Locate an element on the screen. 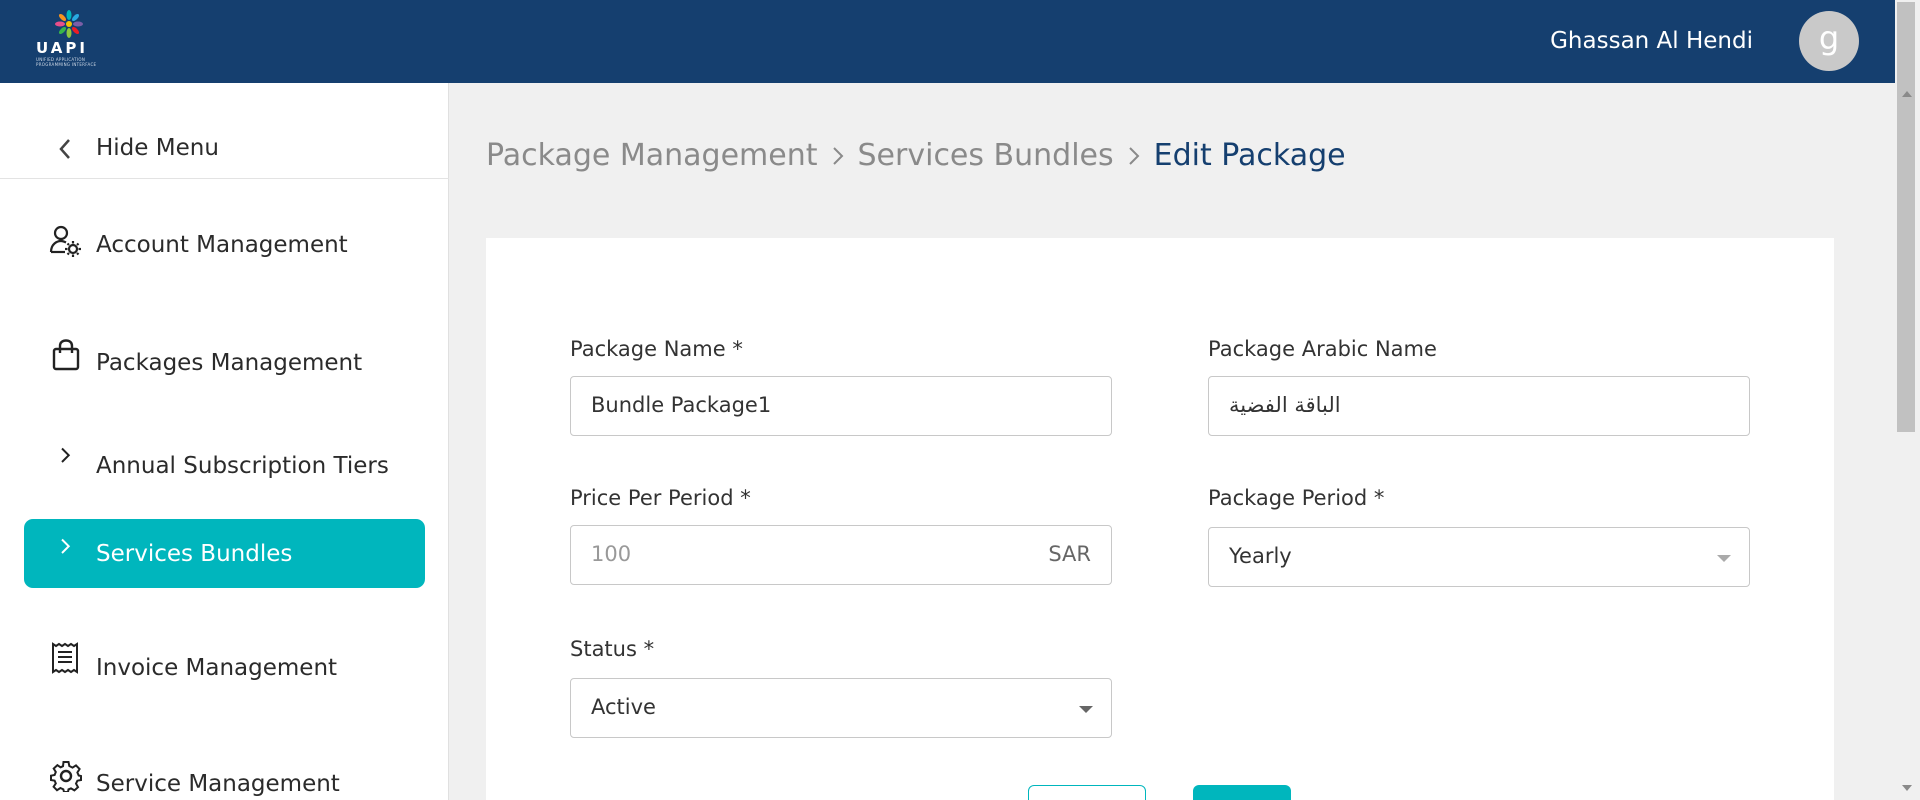  breadcrumb-item-services-bundles: Services Bundles is located at coordinates (986, 155).